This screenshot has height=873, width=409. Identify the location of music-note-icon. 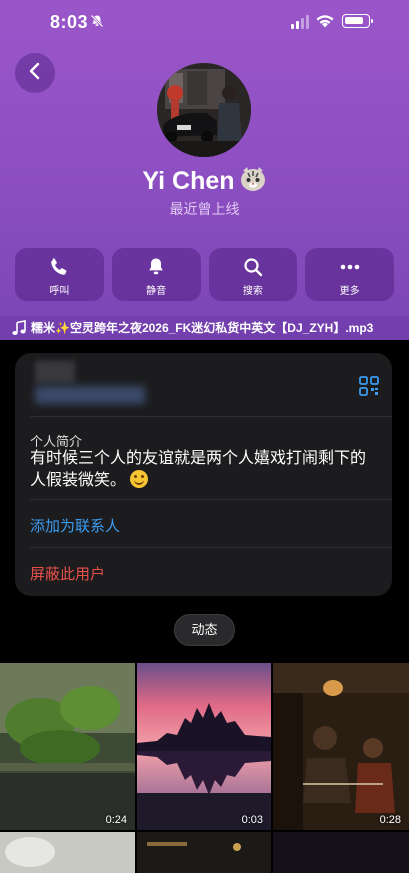
(19, 330).